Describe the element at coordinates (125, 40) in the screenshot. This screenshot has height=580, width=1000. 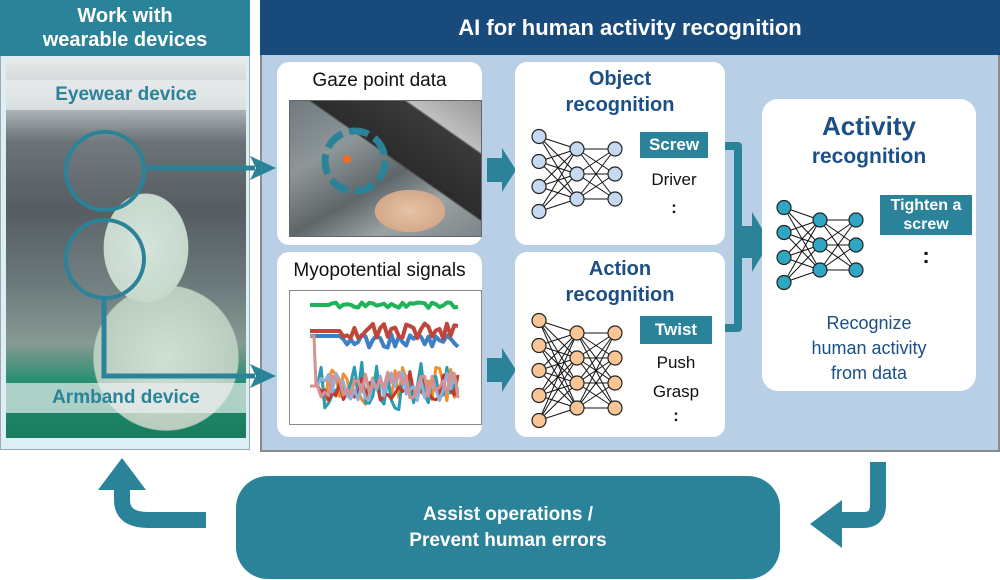
I see `wearable-title-line2: wearable devices` at that location.